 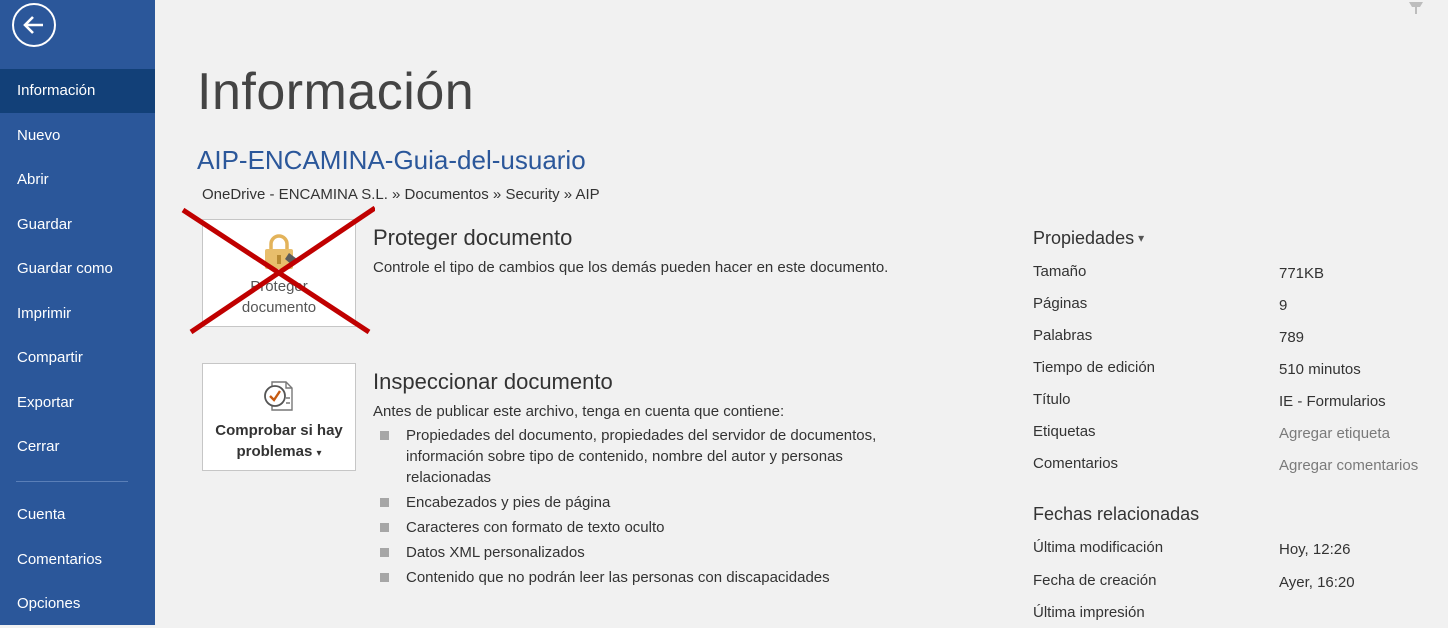 What do you see at coordinates (1209, 400) in the screenshot?
I see `property-row-title: Título IE - Formularios` at bounding box center [1209, 400].